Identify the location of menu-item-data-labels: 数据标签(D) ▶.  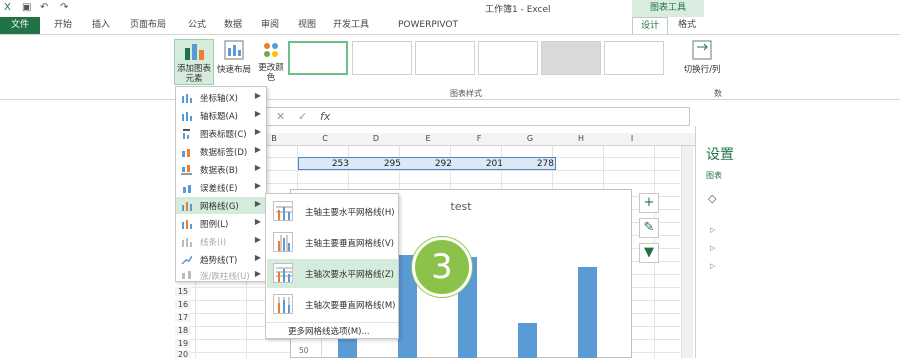
(221, 151).